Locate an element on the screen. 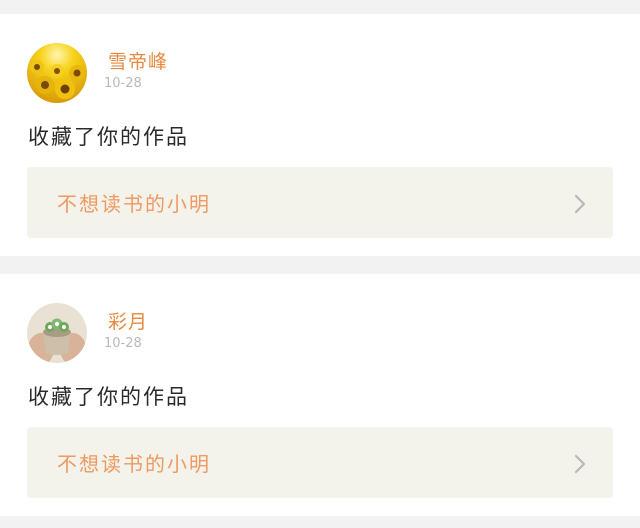  username: 雪帝峰 is located at coordinates (138, 60).